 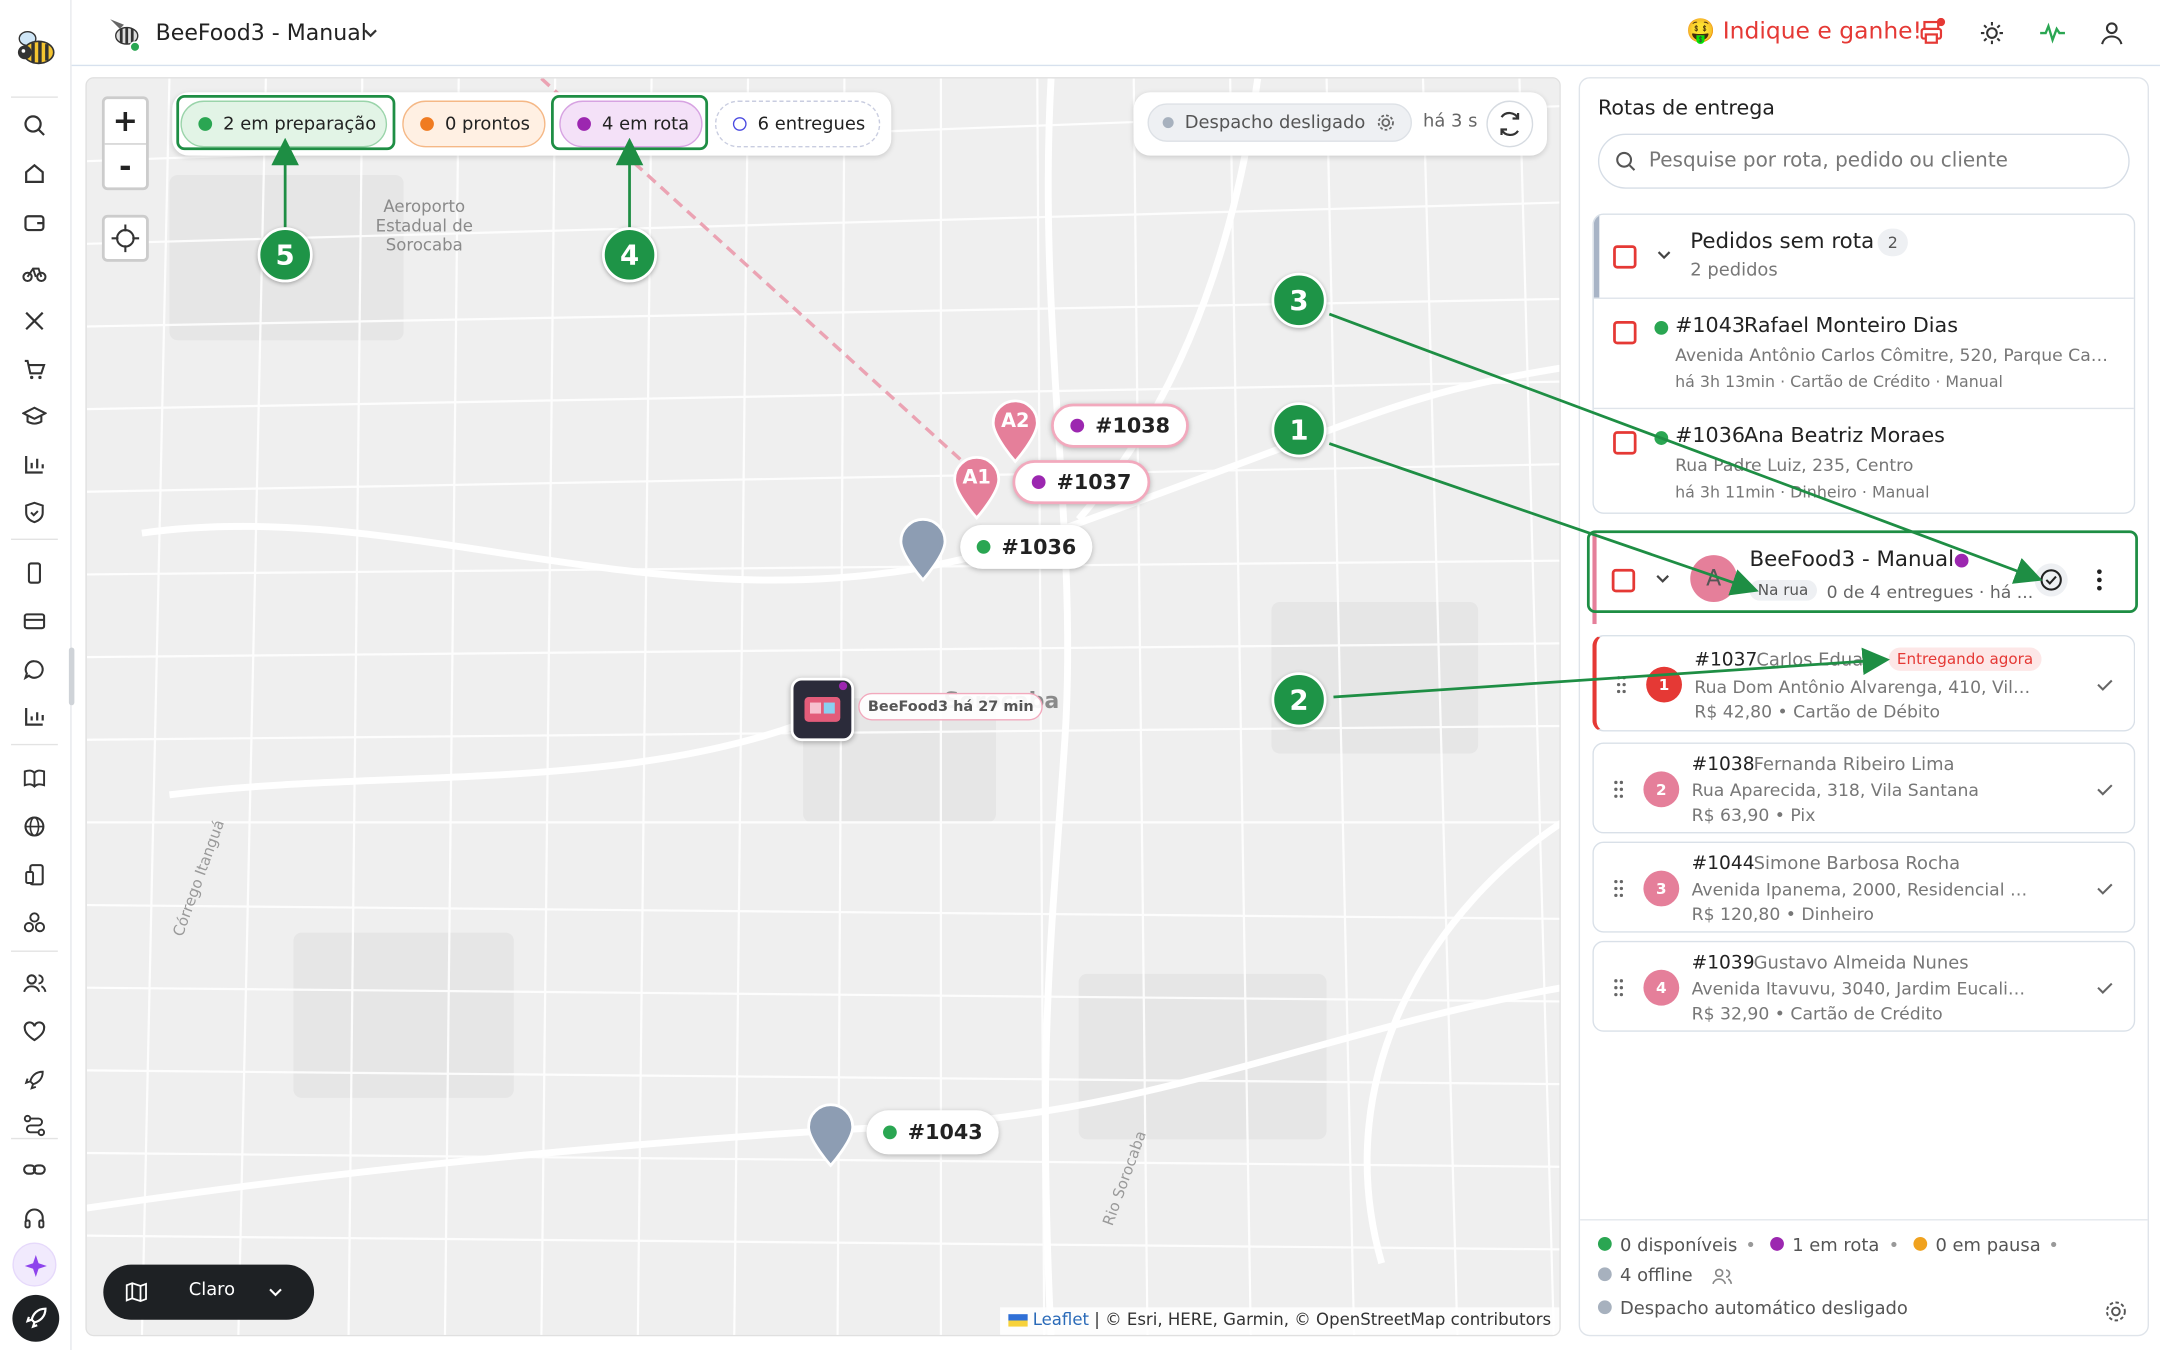 What do you see at coordinates (933, 1132) in the screenshot?
I see `order-tag-1043: #1043` at bounding box center [933, 1132].